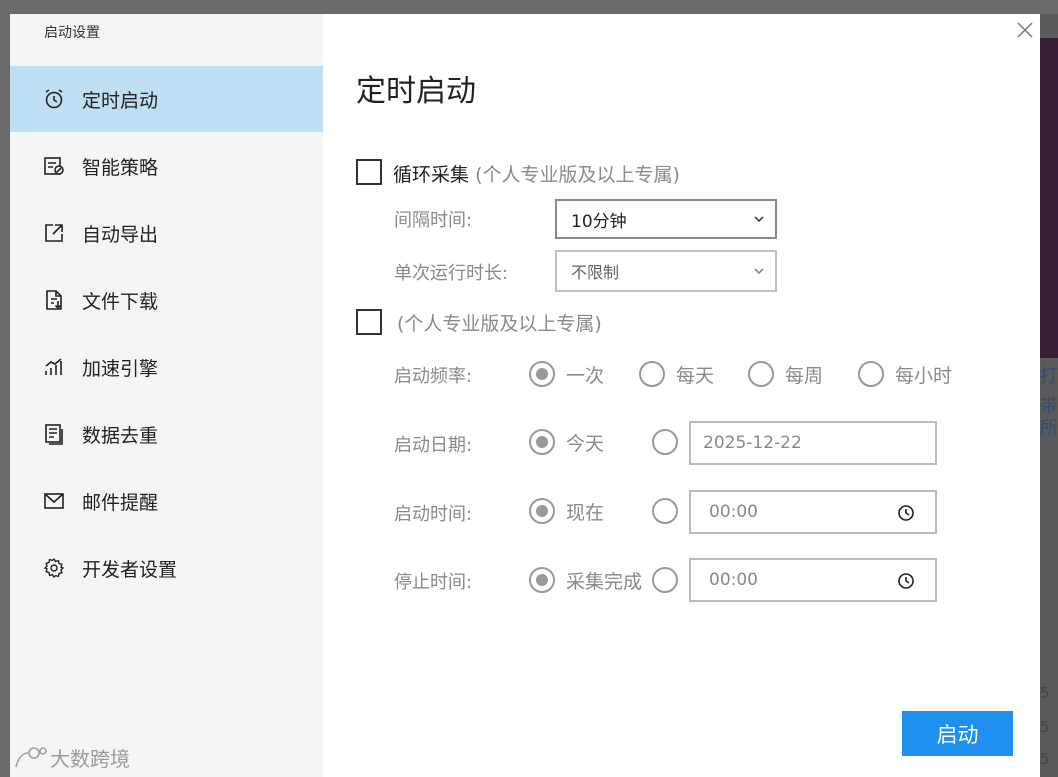 The height and width of the screenshot is (777, 1058). Describe the element at coordinates (542, 442) in the screenshot. I see `start-today-radio` at that location.